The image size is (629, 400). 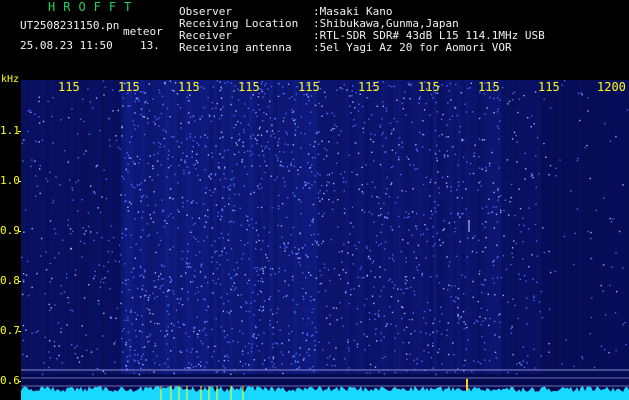 I want to click on y-tick: 1.0, so click(x=10, y=180).